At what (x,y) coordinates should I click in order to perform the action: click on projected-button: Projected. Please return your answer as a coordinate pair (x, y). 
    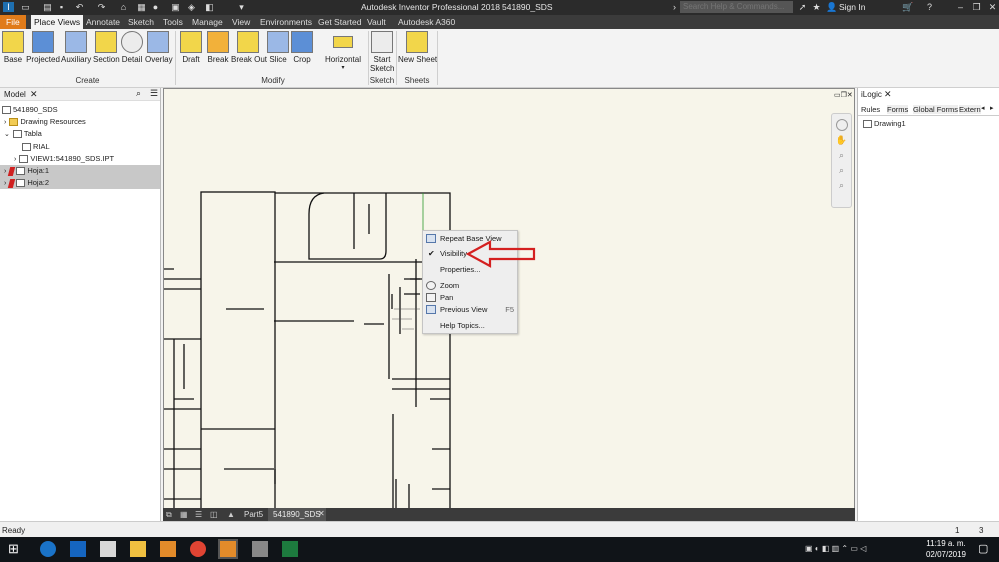
    Looking at the image, I should click on (43, 47).